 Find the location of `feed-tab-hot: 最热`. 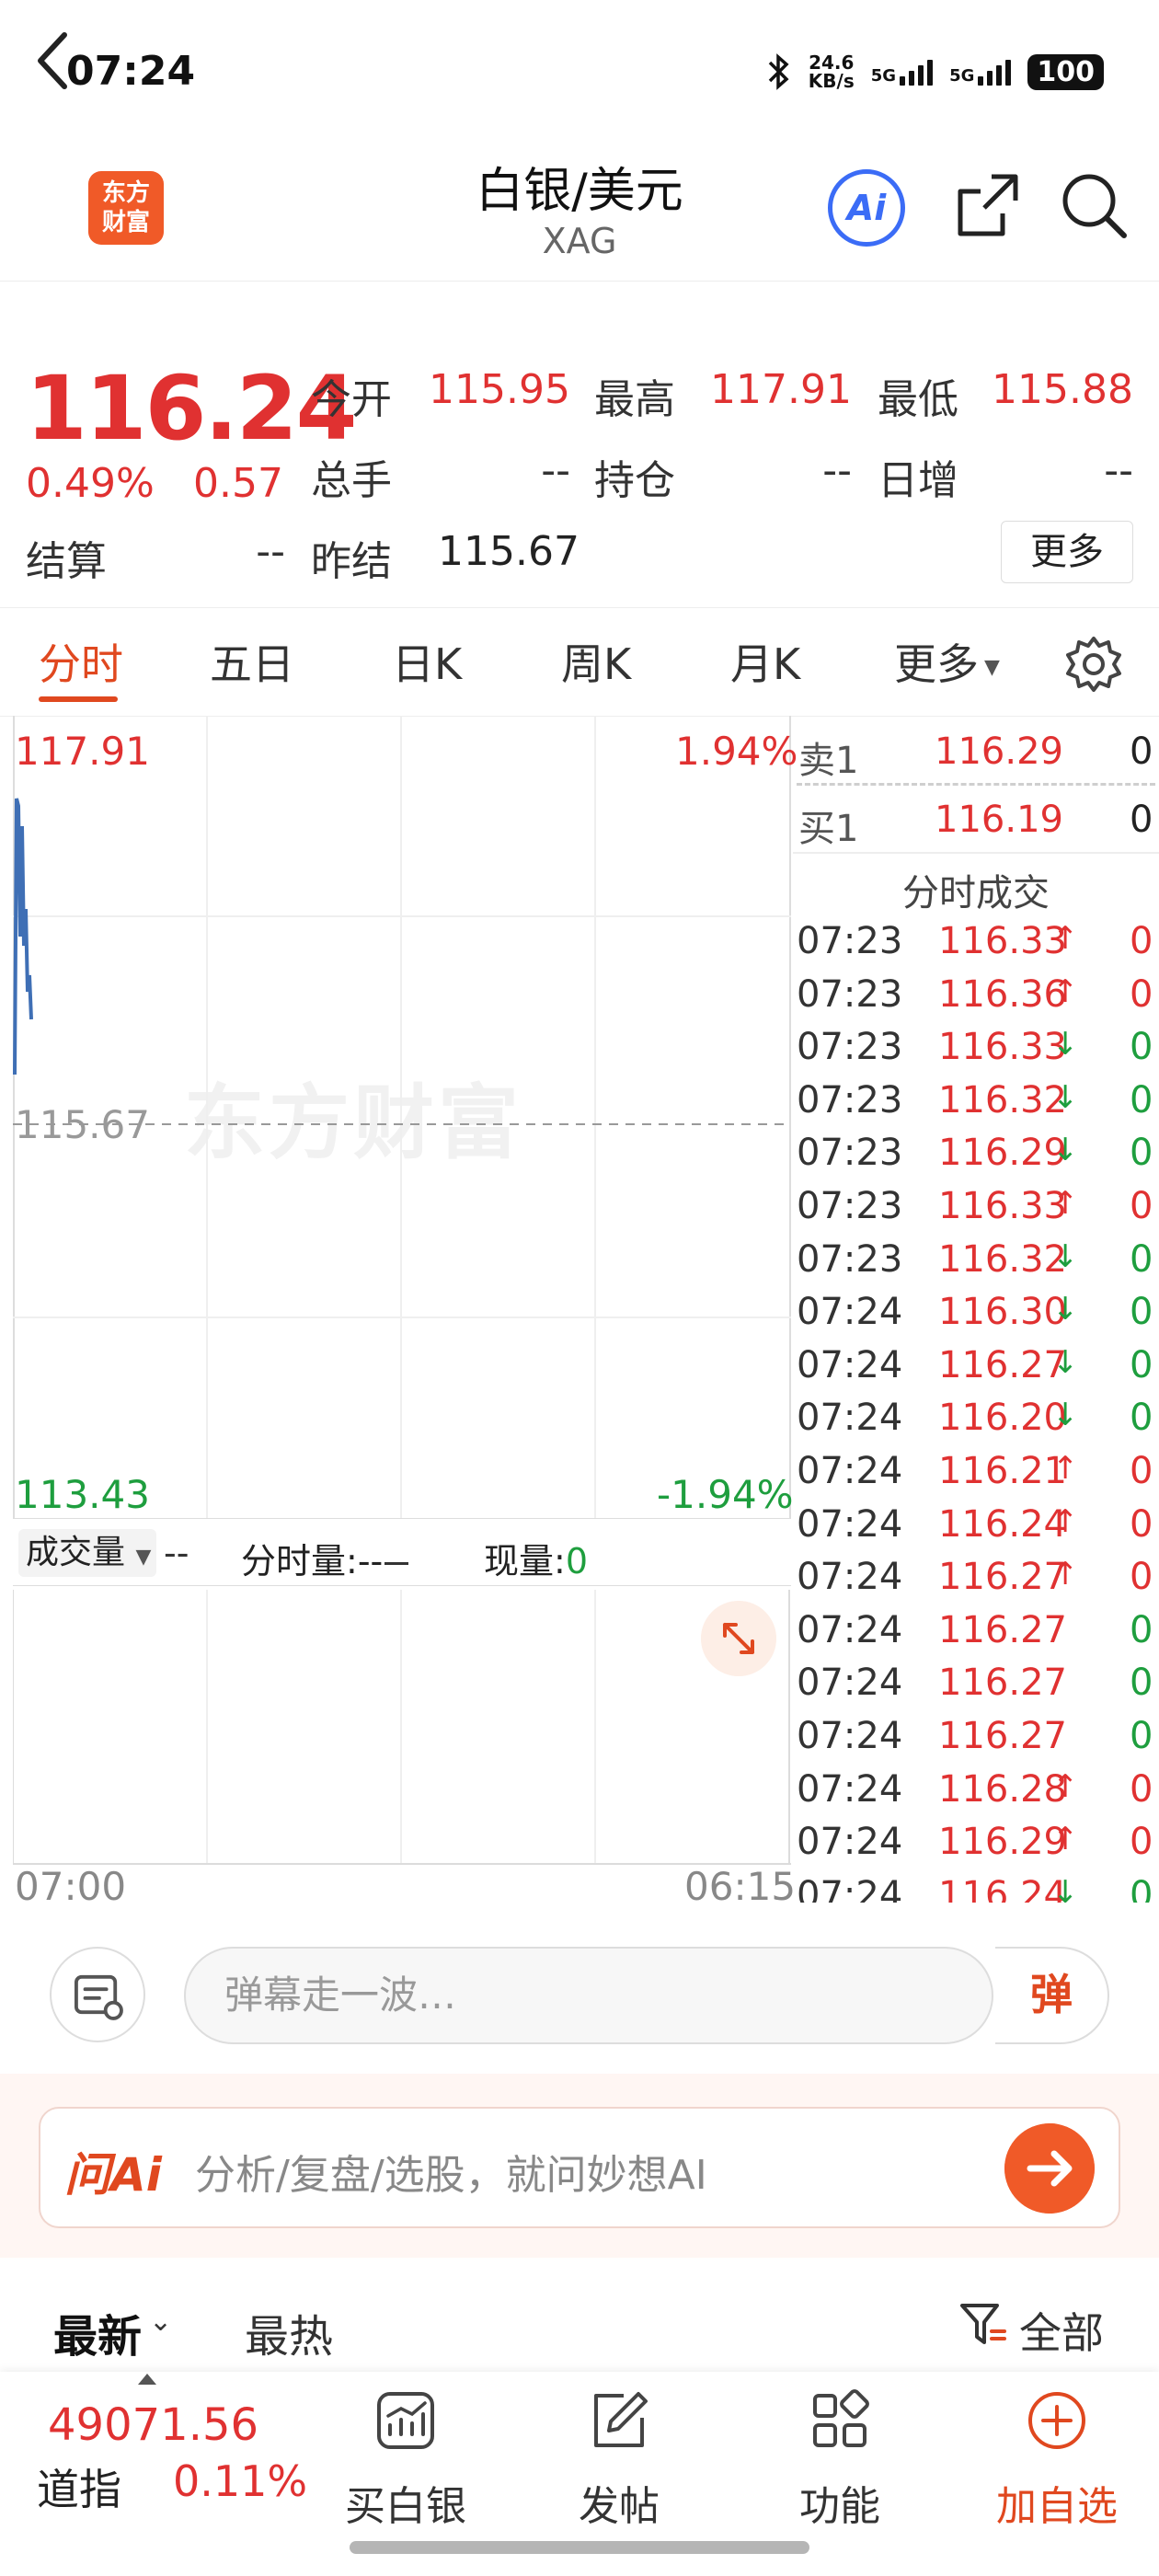

feed-tab-hot: 最热 is located at coordinates (289, 2332).